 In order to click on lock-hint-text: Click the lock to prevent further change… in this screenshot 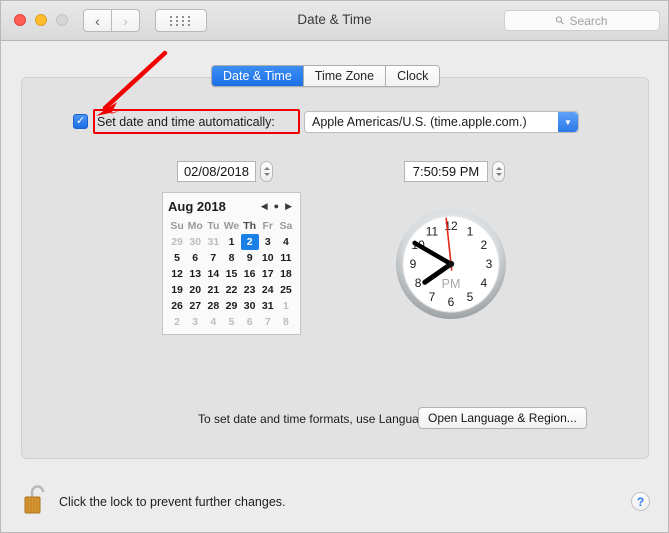, I will do `click(172, 502)`.